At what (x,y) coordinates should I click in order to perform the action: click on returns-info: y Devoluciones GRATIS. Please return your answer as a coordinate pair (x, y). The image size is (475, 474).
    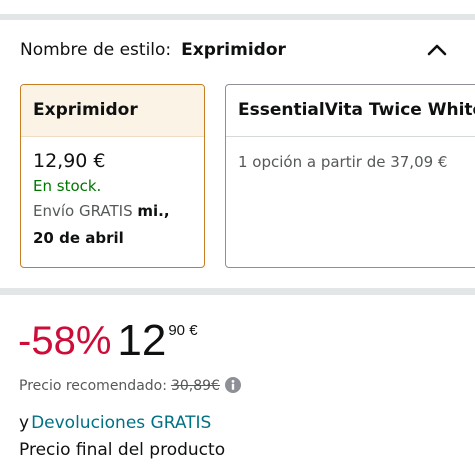
    Looking at the image, I should click on (115, 423).